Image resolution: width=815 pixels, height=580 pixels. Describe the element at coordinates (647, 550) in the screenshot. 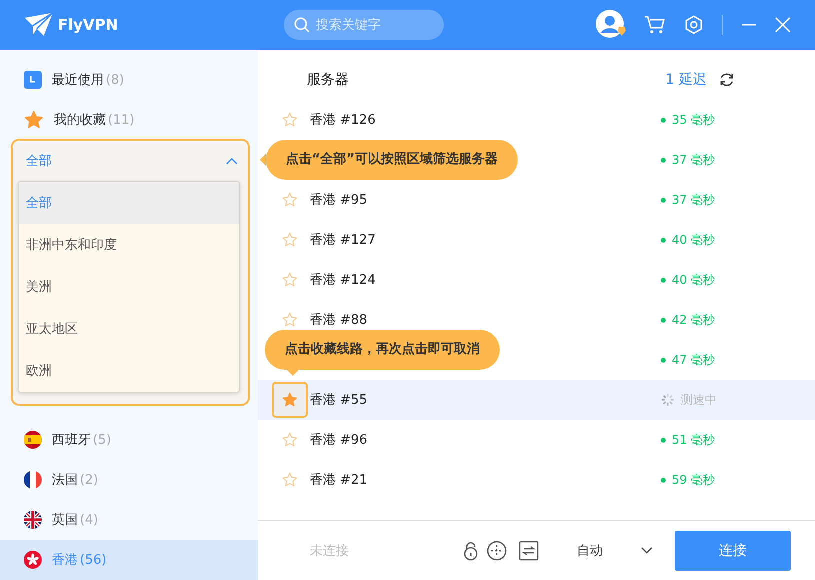

I see `chevron-down-icon` at that location.